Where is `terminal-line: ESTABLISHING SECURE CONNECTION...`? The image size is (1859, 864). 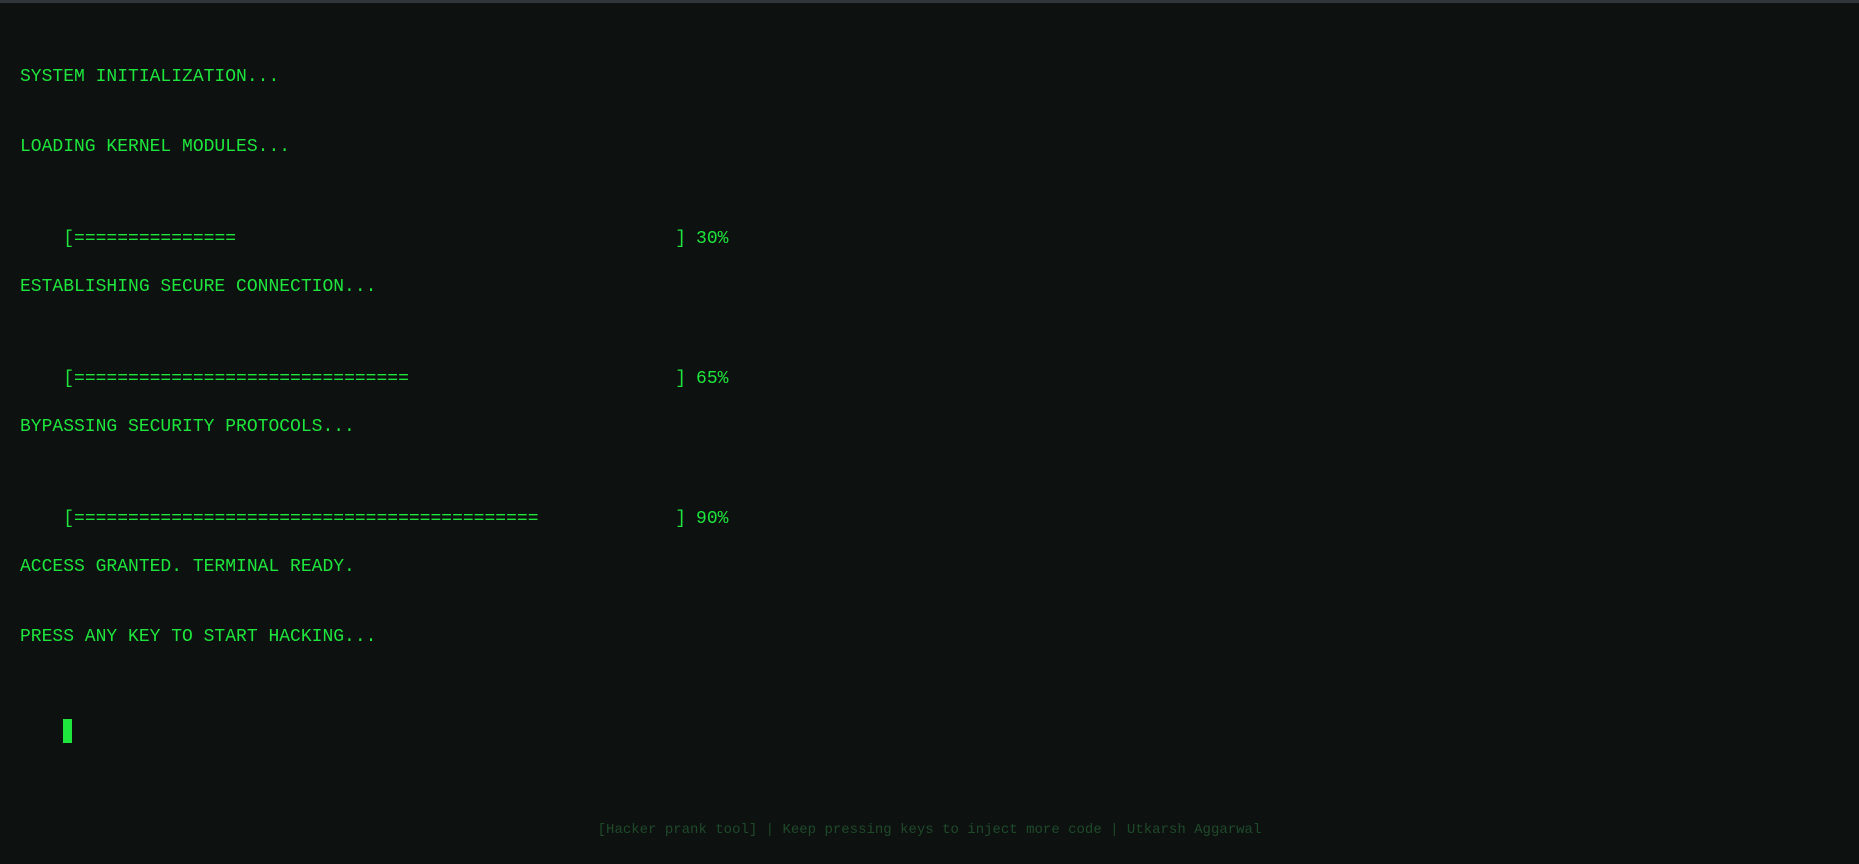 terminal-line: ESTABLISHING SECURE CONNECTION... is located at coordinates (198, 287).